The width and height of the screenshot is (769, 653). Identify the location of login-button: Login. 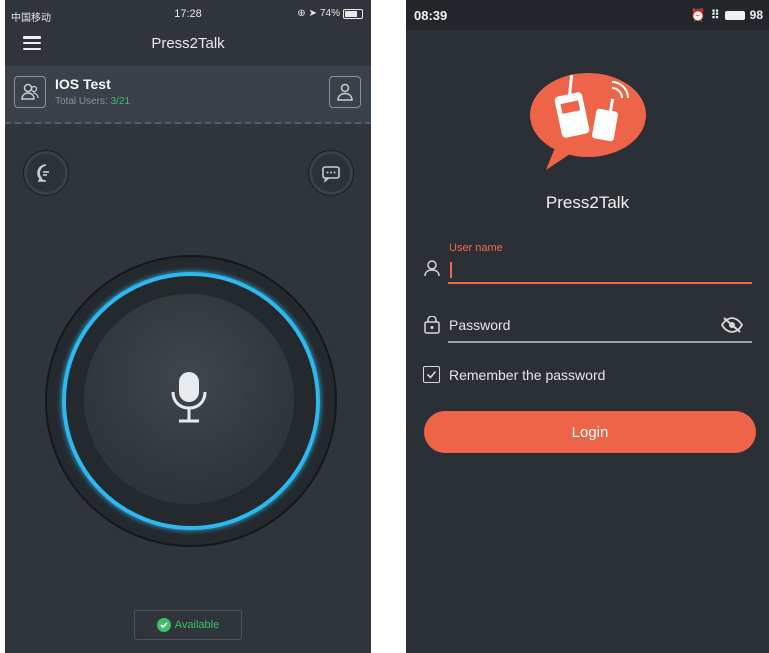
(590, 432).